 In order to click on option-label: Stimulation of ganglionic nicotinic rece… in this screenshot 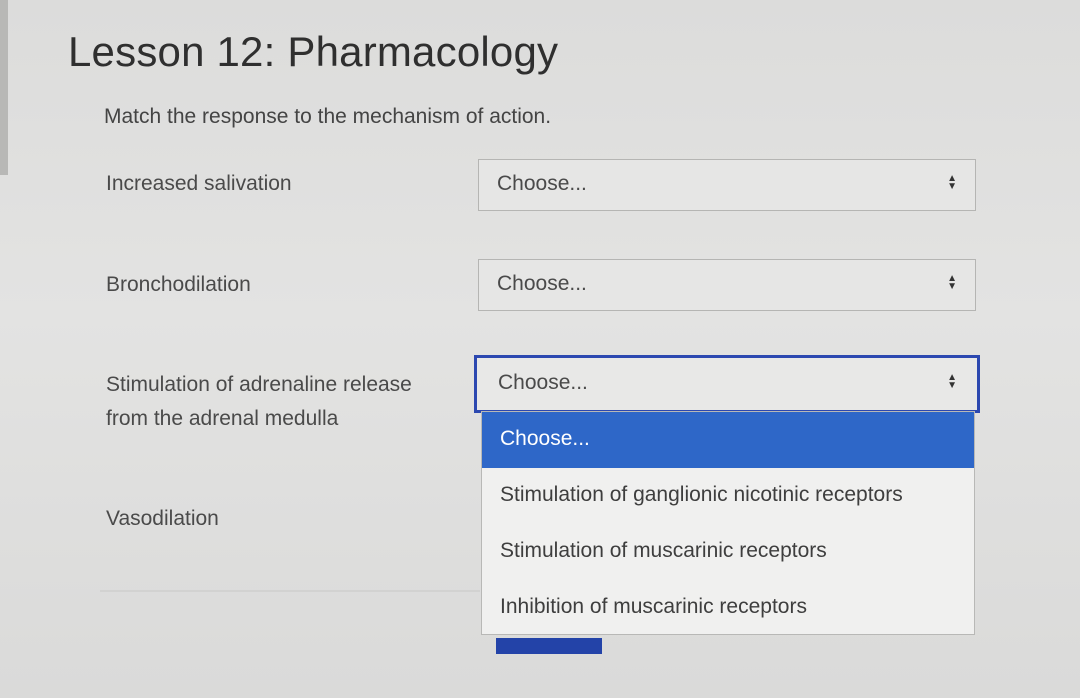, I will do `click(701, 494)`.